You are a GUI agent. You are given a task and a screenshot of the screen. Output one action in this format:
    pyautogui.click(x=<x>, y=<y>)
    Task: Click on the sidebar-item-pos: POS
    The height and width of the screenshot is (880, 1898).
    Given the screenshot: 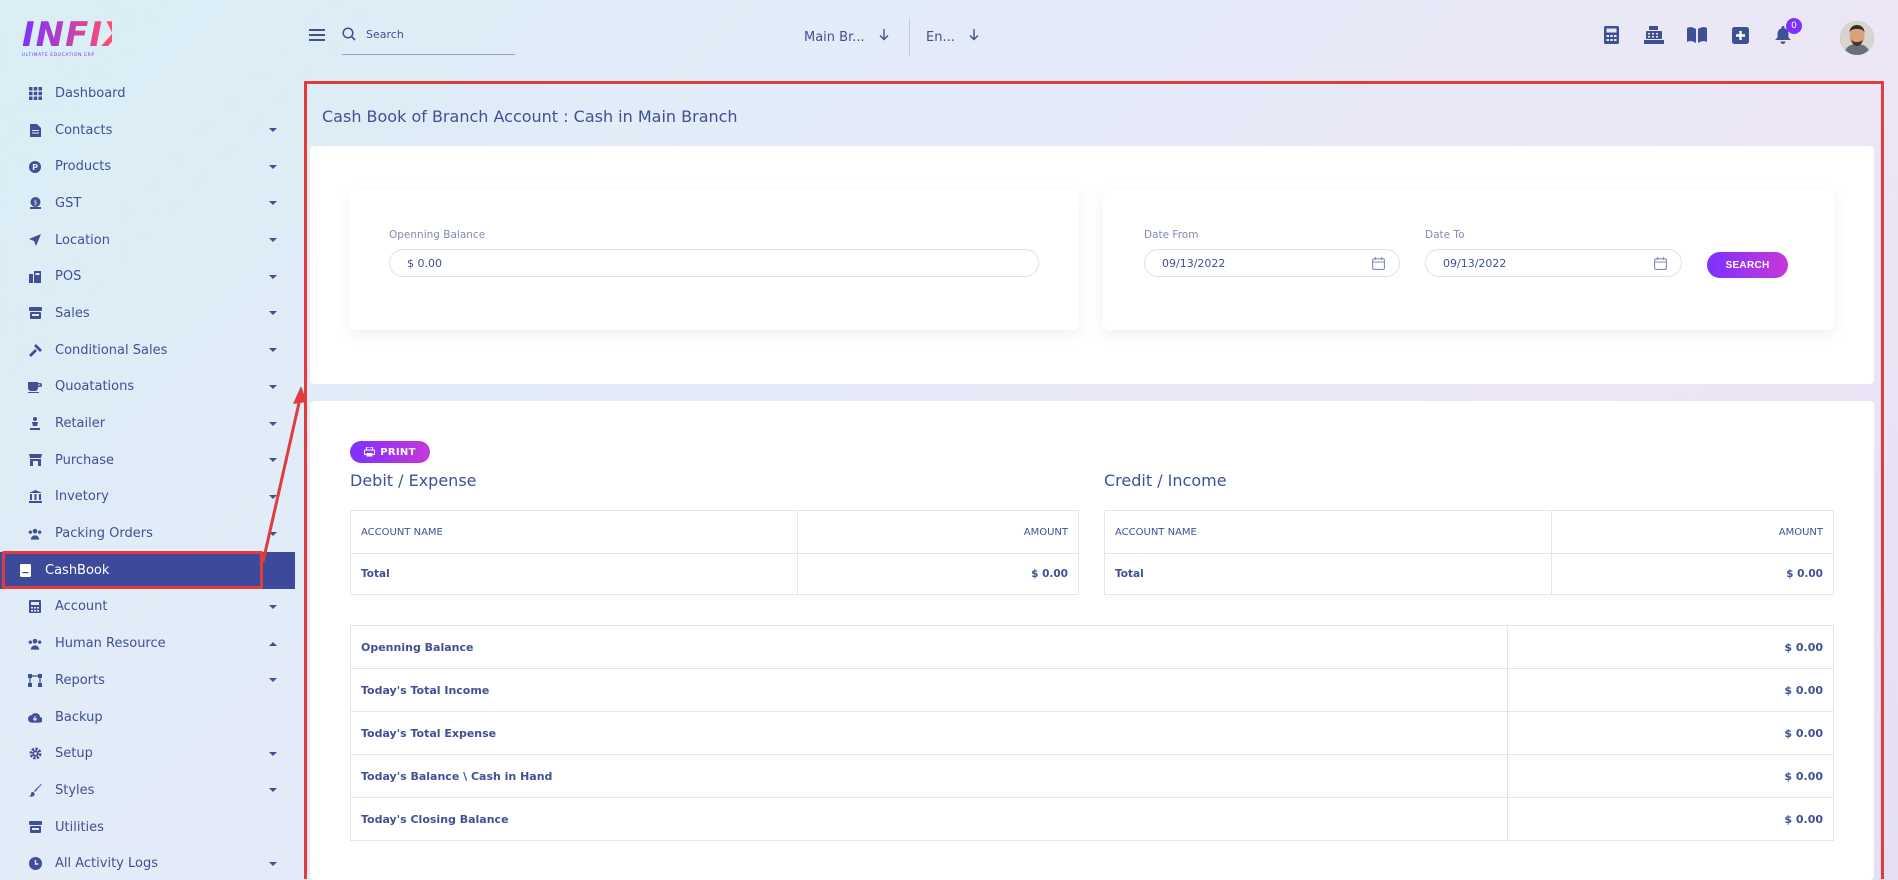 What is the action you would take?
    pyautogui.click(x=147, y=276)
    